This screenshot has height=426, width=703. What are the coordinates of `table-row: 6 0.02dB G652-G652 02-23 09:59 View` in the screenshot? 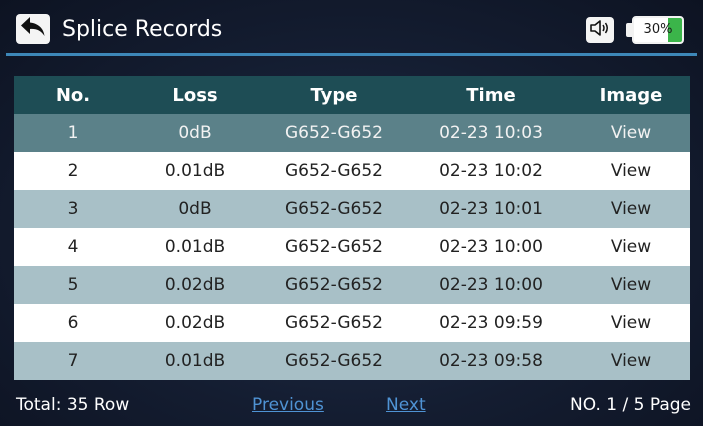 It's located at (352, 323).